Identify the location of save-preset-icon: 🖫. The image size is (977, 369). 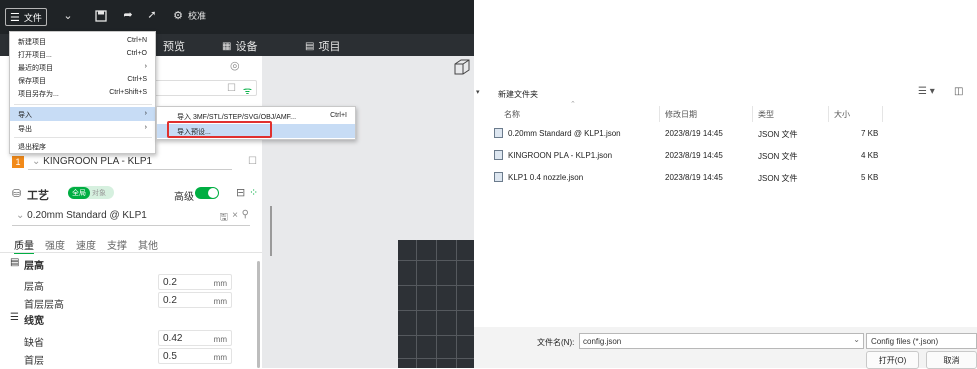
(223, 218).